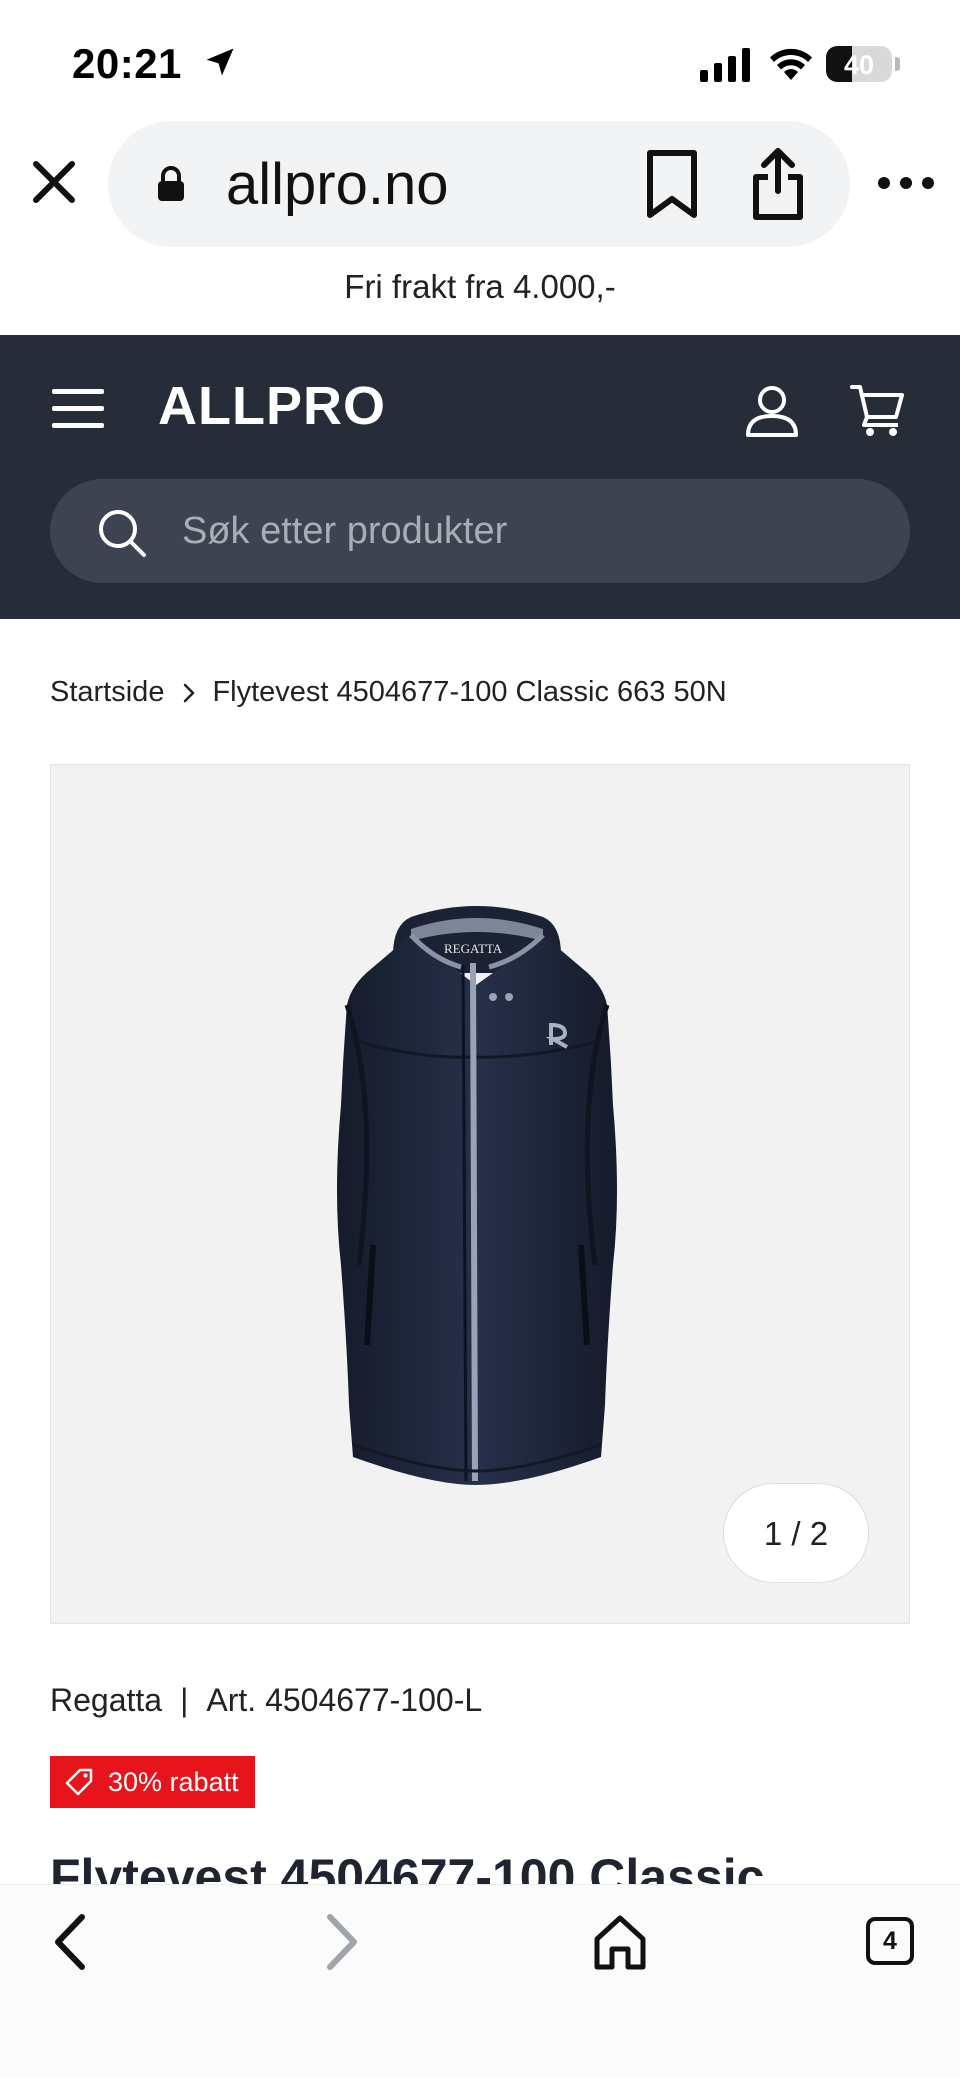  I want to click on more-options-button, so click(906, 183).